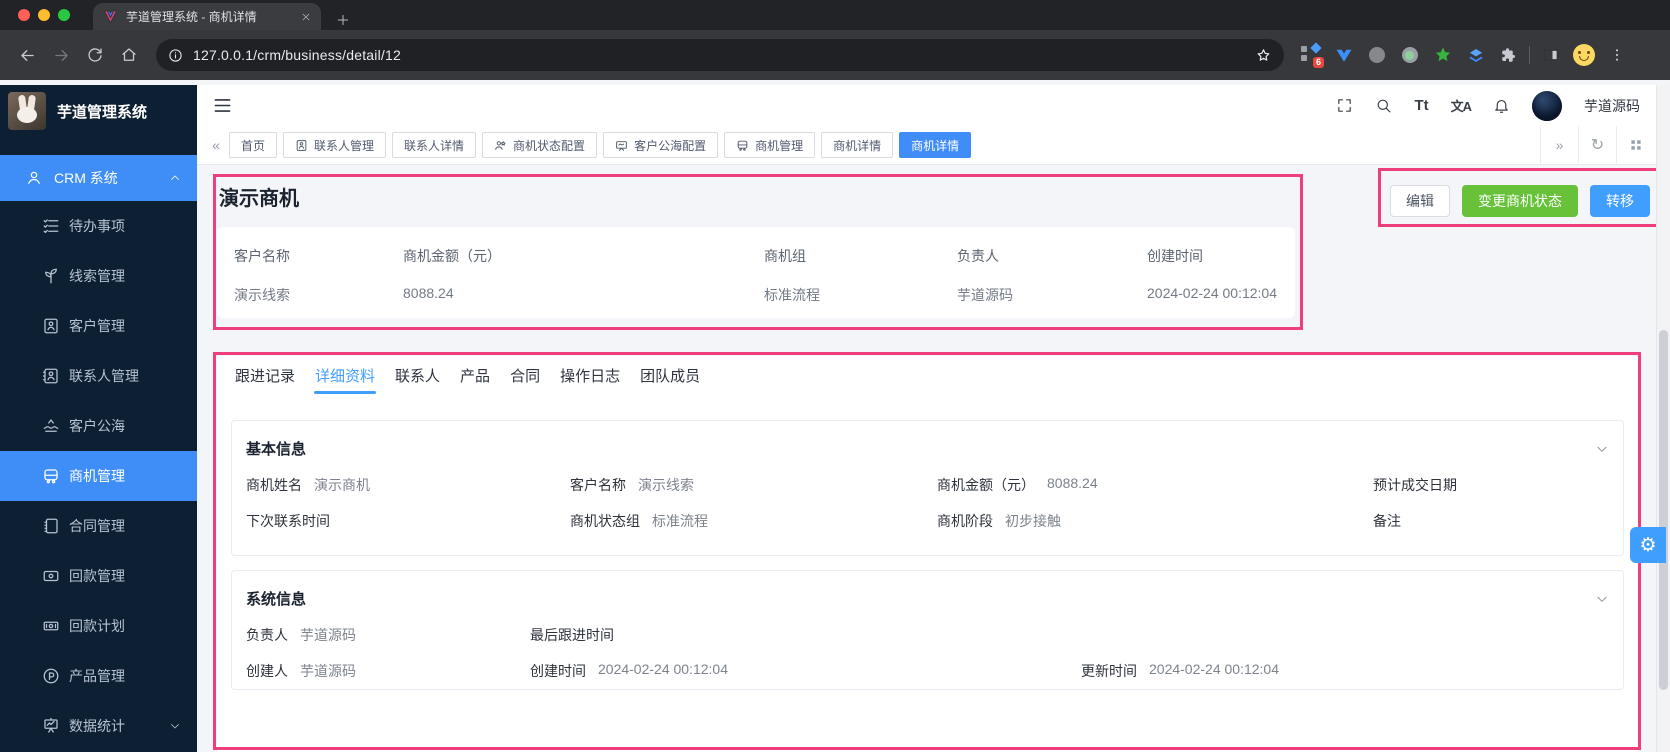  What do you see at coordinates (1420, 201) in the screenshot?
I see `edit-button: 编辑` at bounding box center [1420, 201].